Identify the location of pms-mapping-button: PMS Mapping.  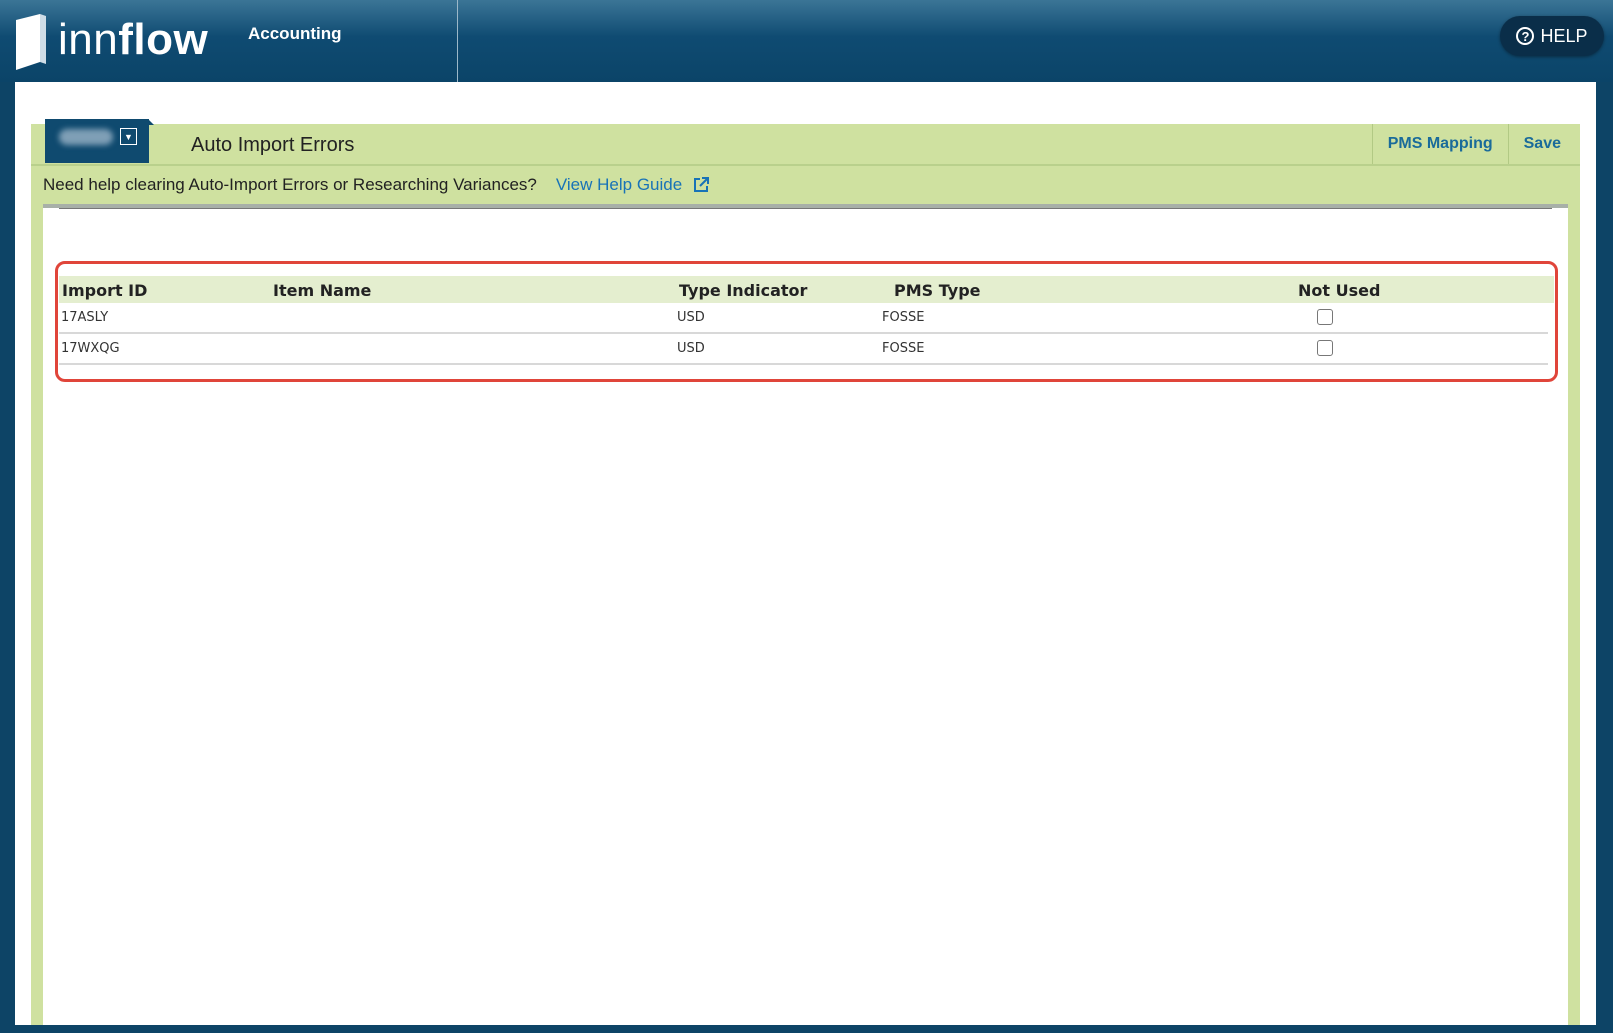
(1439, 144).